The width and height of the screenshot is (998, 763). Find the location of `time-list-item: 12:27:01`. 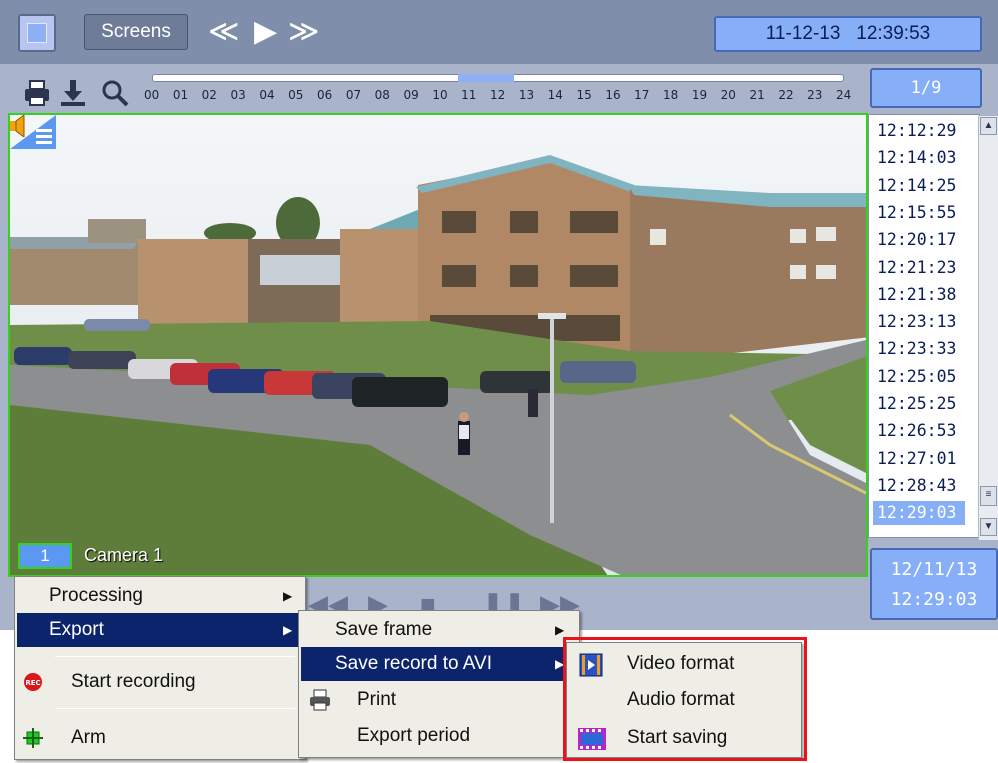

time-list-item: 12:27:01 is located at coordinates (919, 459).